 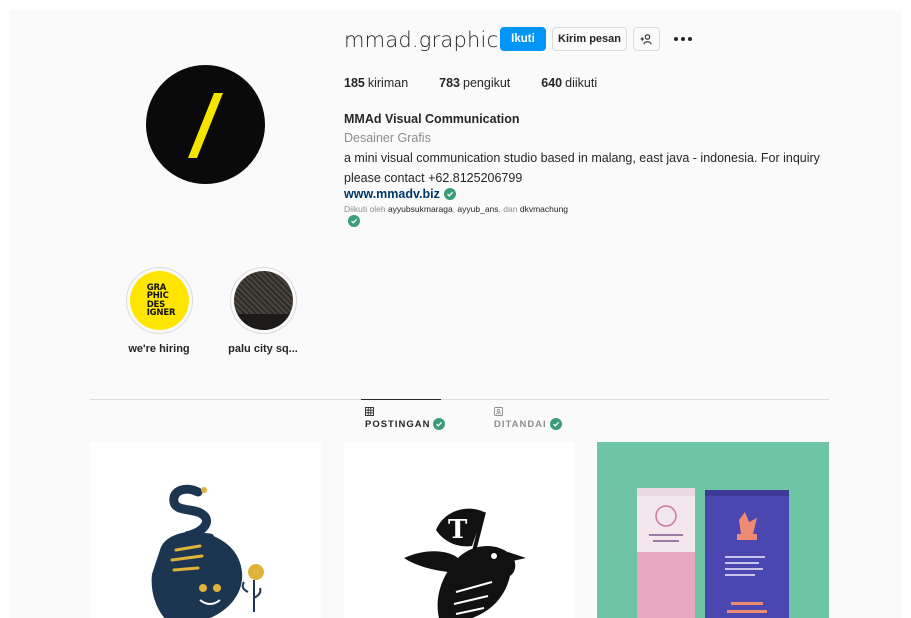 I want to click on followers-stat: 783 pengikut, so click(x=474, y=83).